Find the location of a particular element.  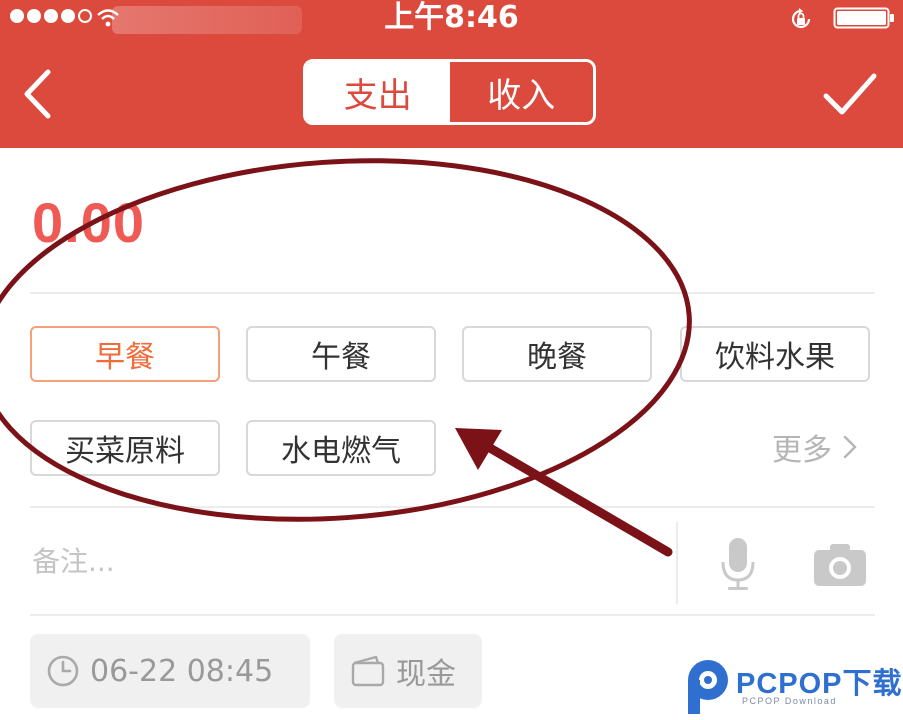

account-button: 现金 is located at coordinates (408, 671).